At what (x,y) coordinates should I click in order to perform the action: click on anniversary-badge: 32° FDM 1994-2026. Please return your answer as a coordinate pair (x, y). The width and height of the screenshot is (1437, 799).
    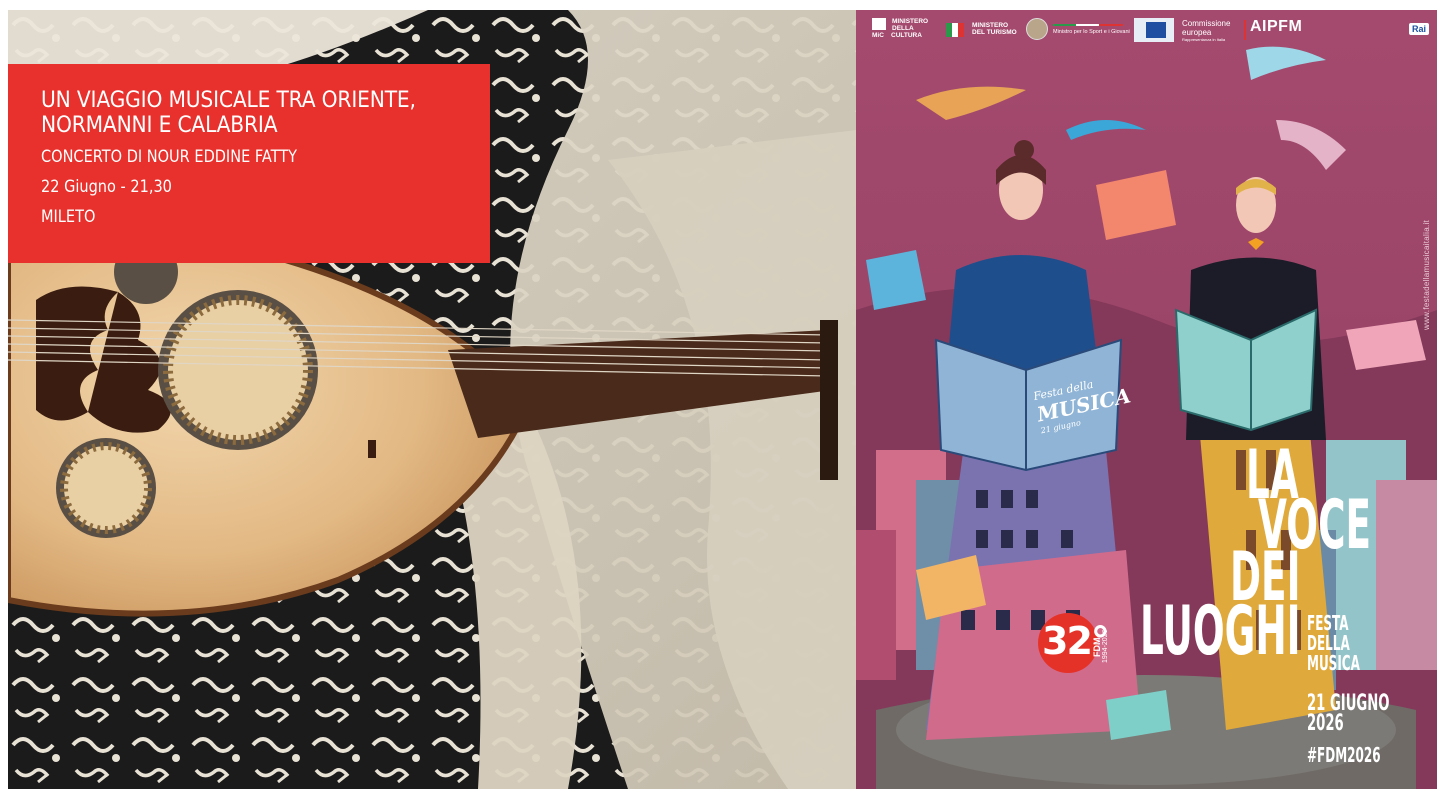
    Looking at the image, I should click on (1082, 643).